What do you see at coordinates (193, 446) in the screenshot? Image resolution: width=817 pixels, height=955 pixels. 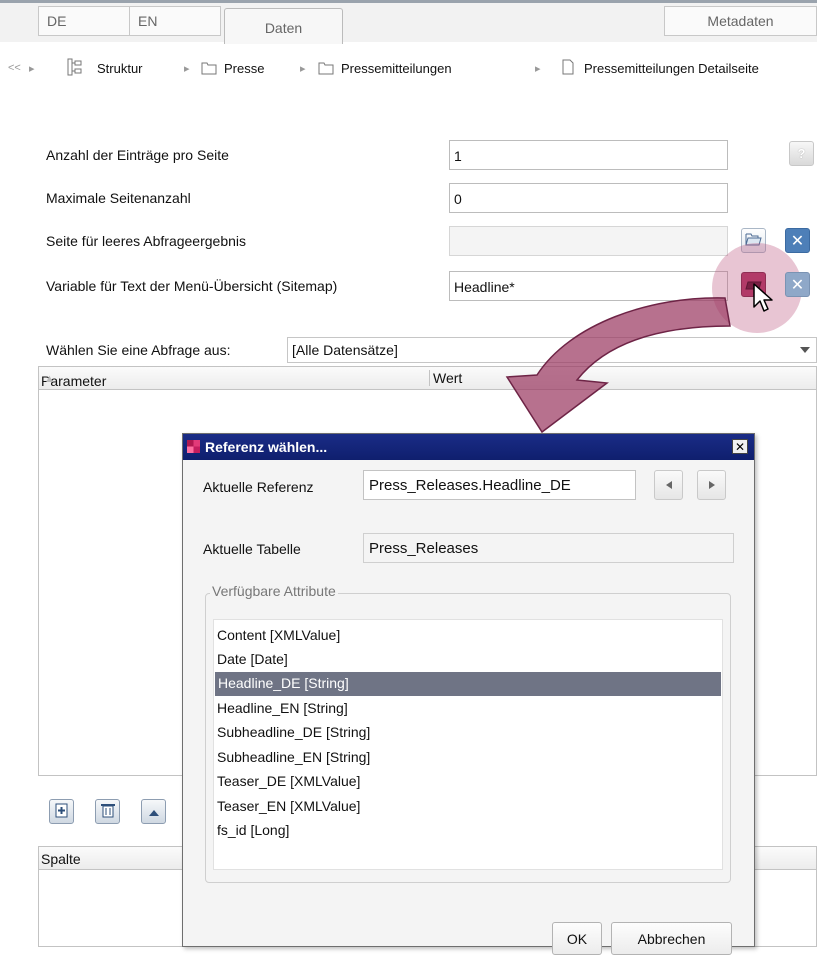 I see `app-icon` at bounding box center [193, 446].